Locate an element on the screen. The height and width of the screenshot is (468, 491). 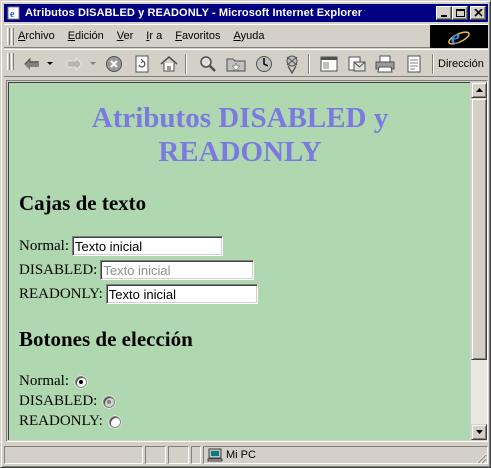
zone-pane: Mi PC is located at coordinates (345, 455).